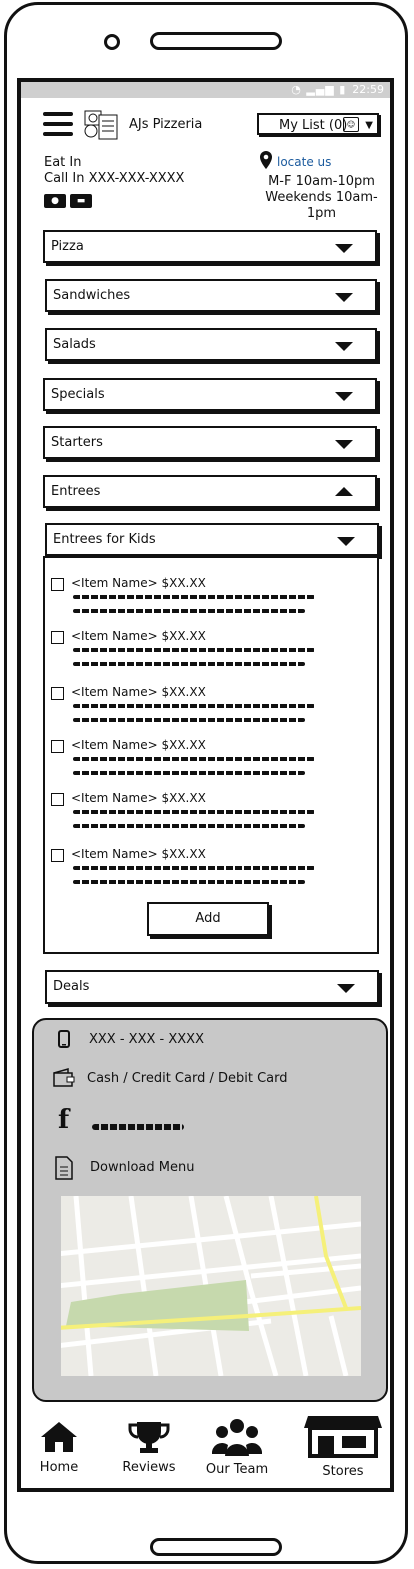 This screenshot has width=414, height=1569. What do you see at coordinates (76, 491) in the screenshot?
I see `category-label: Entrees` at bounding box center [76, 491].